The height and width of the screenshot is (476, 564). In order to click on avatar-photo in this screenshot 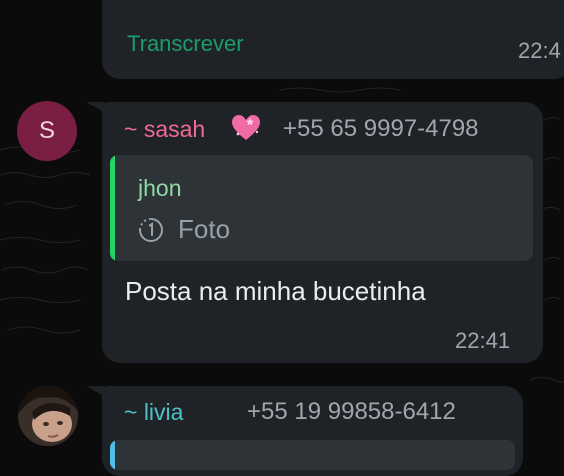, I will do `click(48, 416)`.